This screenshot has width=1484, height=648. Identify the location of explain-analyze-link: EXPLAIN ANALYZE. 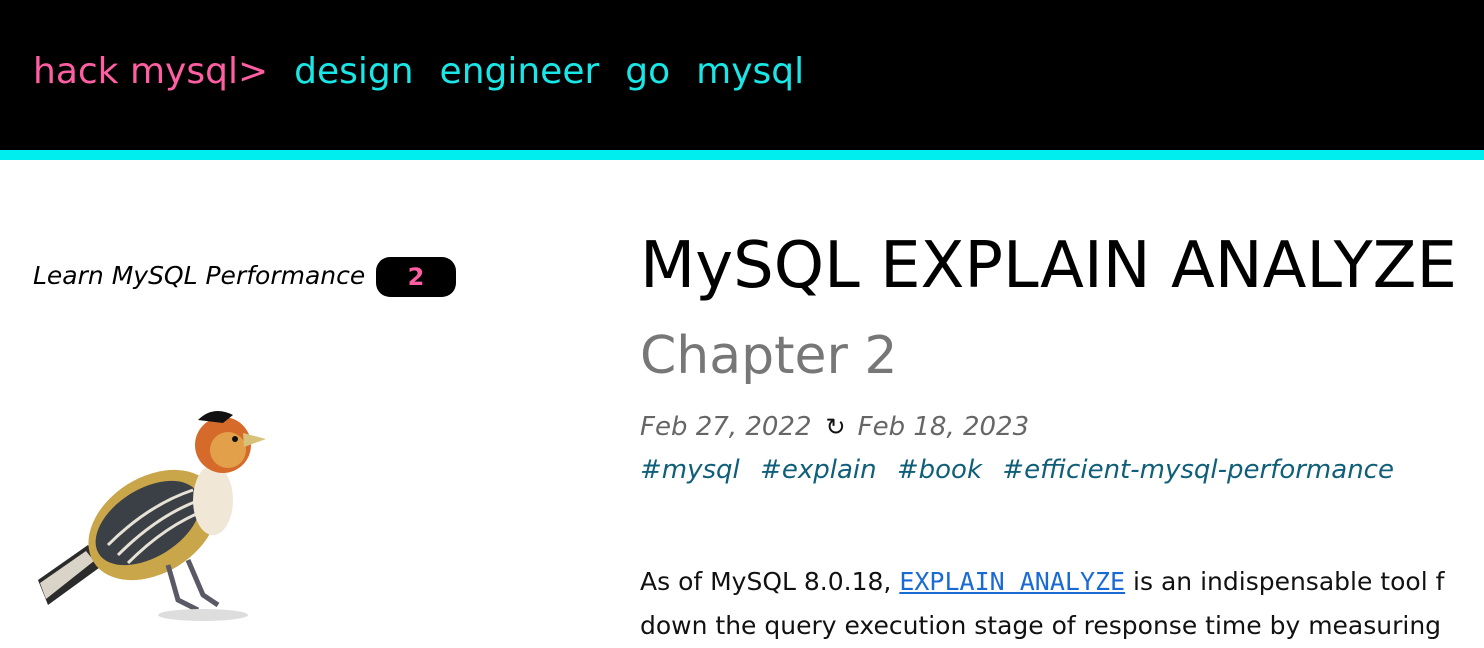
(1012, 581).